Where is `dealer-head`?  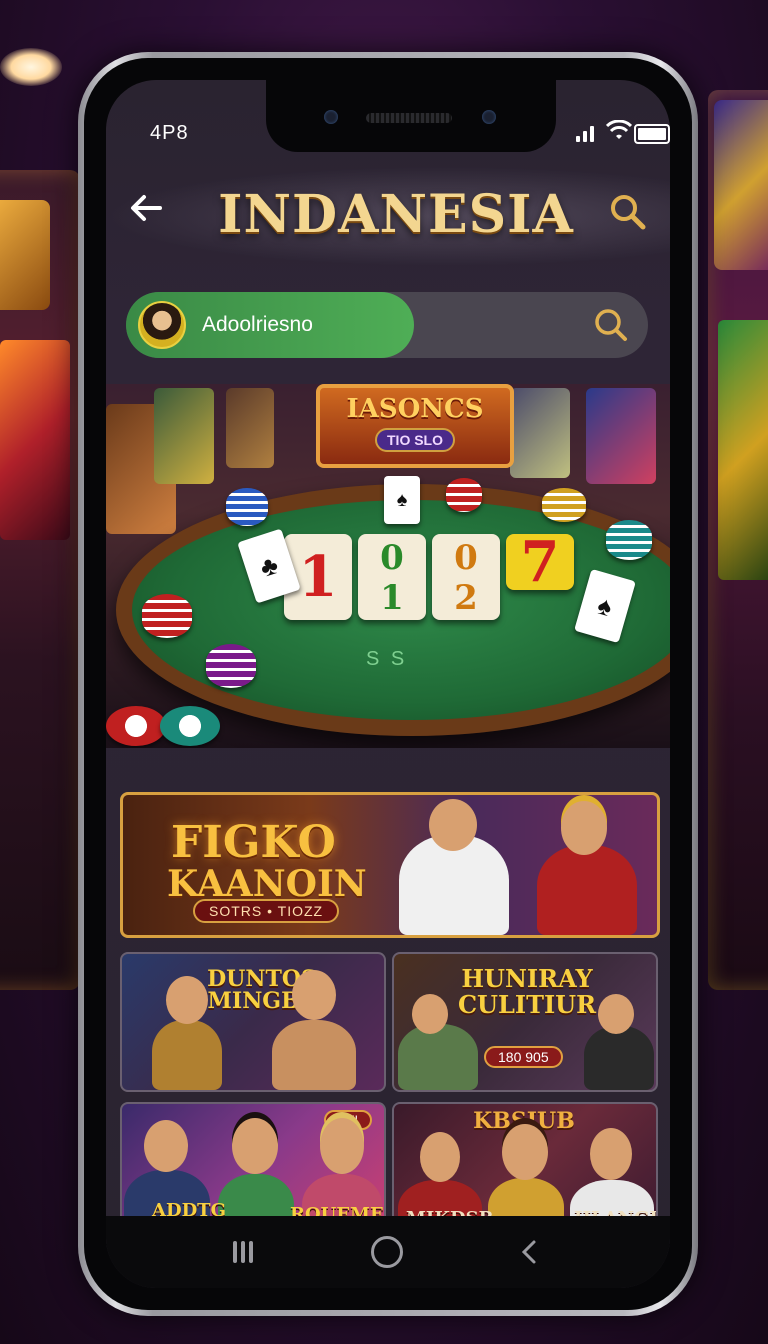
dealer-head is located at coordinates (453, 825).